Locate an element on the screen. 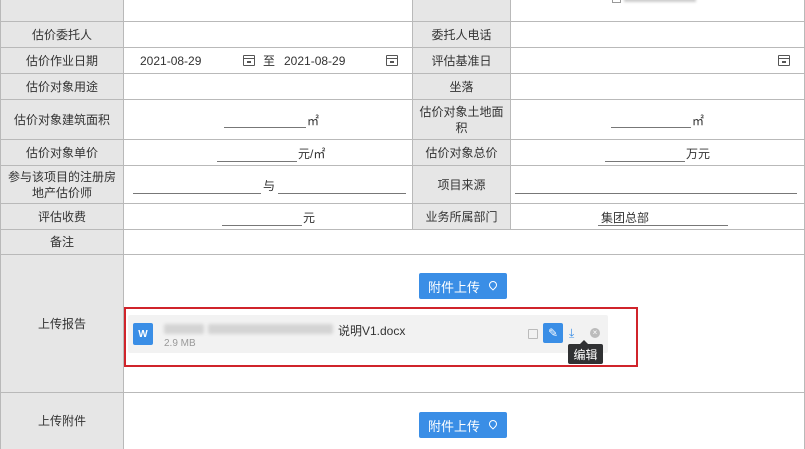 The height and width of the screenshot is (449, 805). base-date-label: 评估基准日 is located at coordinates (462, 60).